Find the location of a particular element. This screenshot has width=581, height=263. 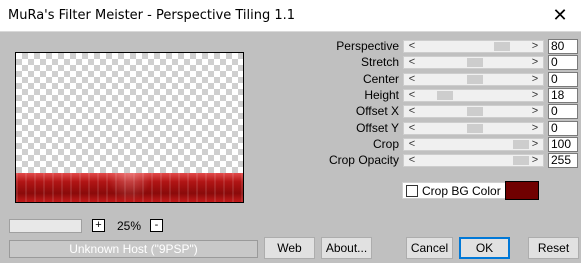

zoom-out-button: - is located at coordinates (156, 225).